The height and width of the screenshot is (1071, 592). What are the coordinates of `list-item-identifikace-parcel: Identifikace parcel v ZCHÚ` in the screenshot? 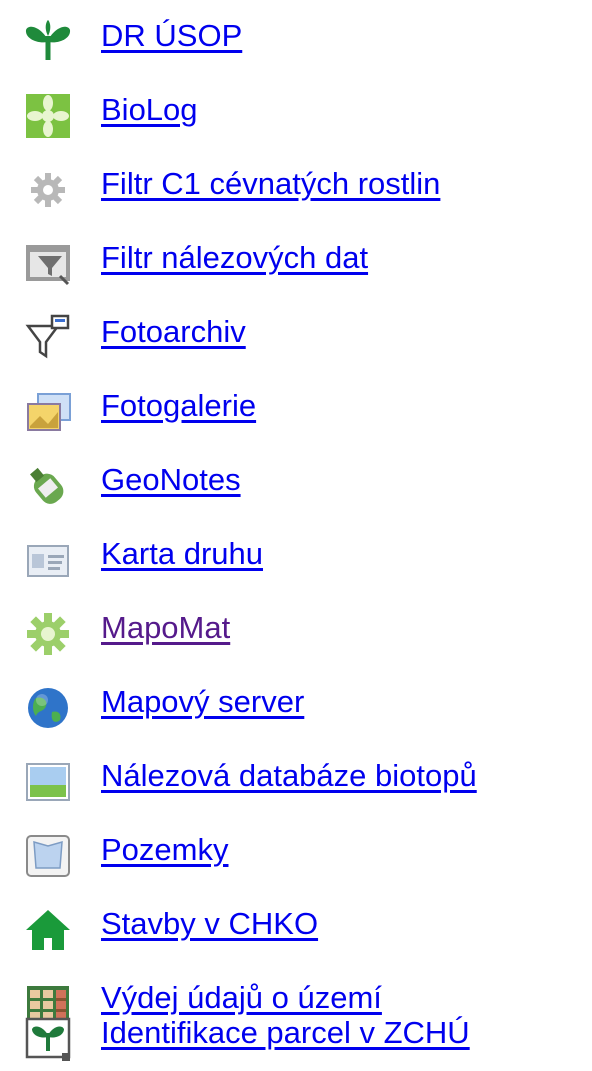 It's located at (296, 1034).